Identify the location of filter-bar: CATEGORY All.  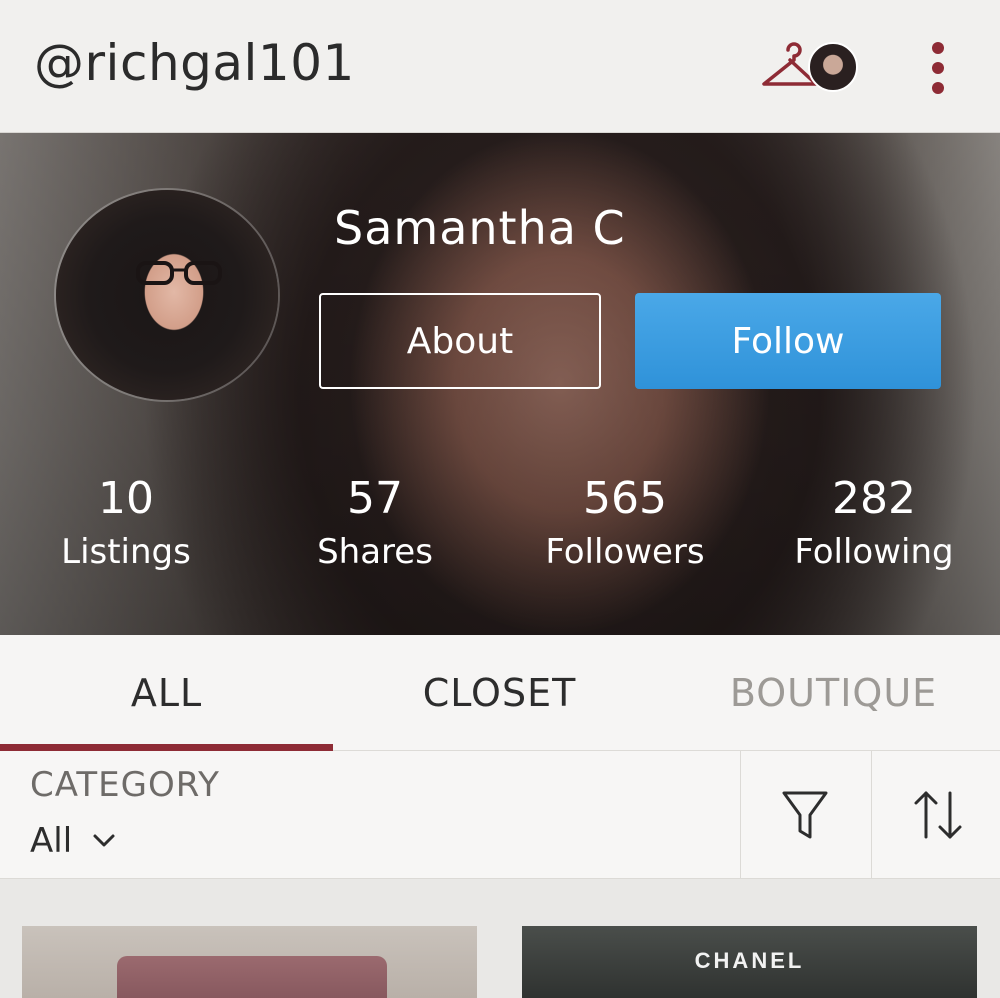
(500, 815).